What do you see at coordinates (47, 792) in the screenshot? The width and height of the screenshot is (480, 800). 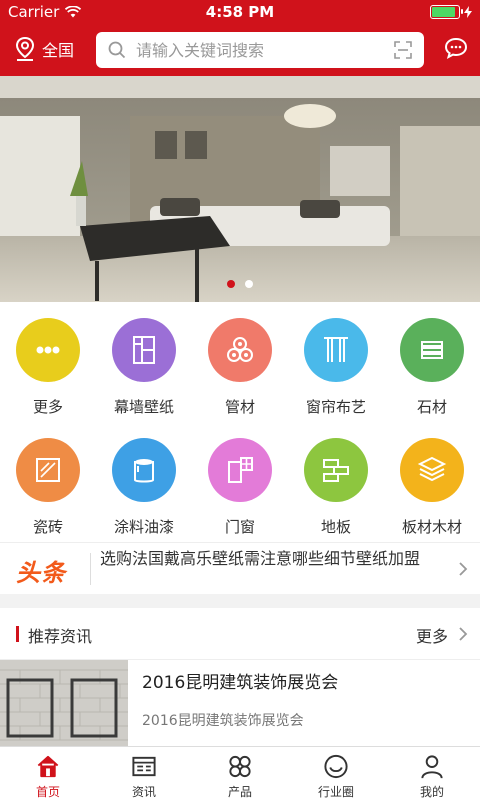 I see `tab-label: 首页` at bounding box center [47, 792].